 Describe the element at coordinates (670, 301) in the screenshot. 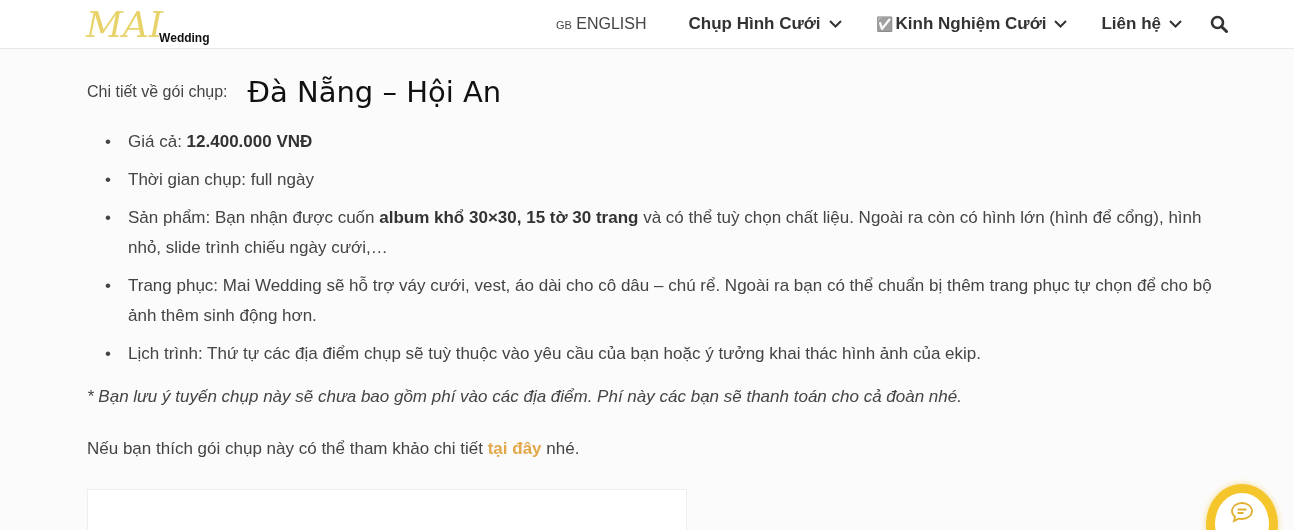

I see `detail-item: Trang phục: Mai Wedding sẽ hỗ trợ váy cưới, vest, áo dài cho cô dâu – chú rể. Ngoài ra bạn có thể chuẩn bị thêm trang phục tự chọn để cho bộ ảnh thêm sinh động hơn.` at that location.